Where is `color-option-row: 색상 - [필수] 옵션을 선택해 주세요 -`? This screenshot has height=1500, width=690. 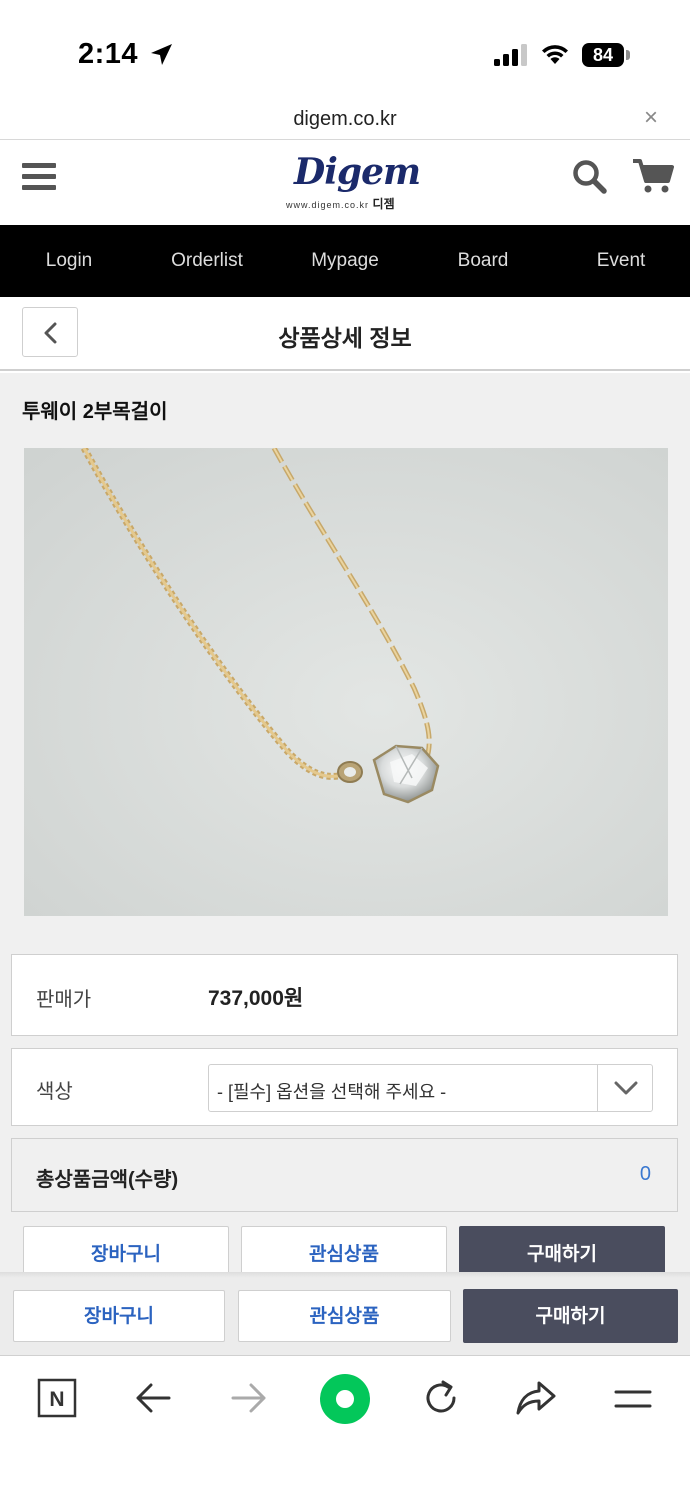
color-option-row: 색상 - [필수] 옵션을 선택해 주세요 - is located at coordinates (344, 1087).